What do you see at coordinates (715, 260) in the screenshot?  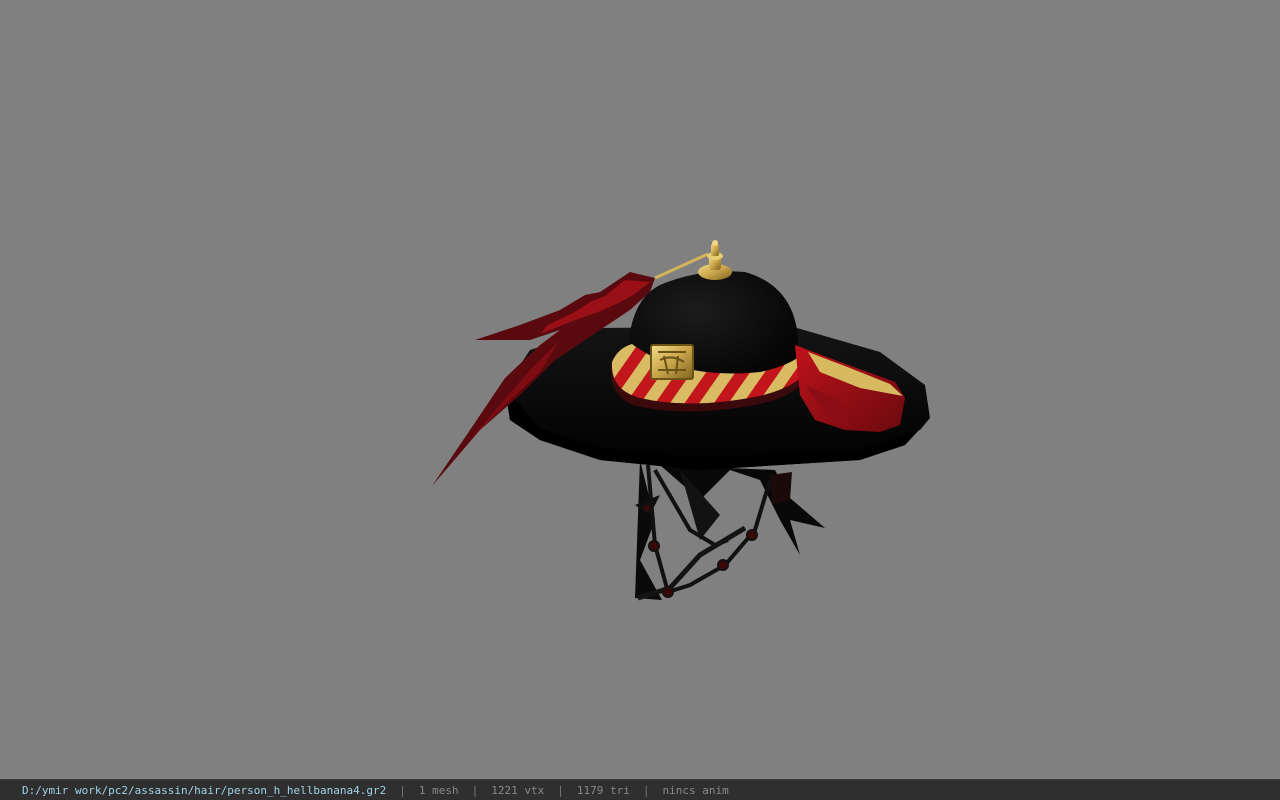 I see `gold-finial` at bounding box center [715, 260].